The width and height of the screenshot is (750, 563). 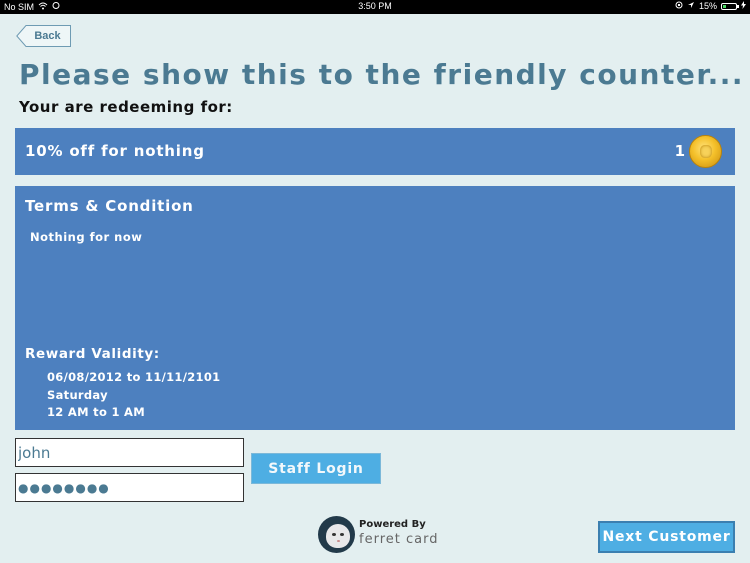 What do you see at coordinates (375, 151) in the screenshot?
I see `reward-bar: 10% off for nothing 1` at bounding box center [375, 151].